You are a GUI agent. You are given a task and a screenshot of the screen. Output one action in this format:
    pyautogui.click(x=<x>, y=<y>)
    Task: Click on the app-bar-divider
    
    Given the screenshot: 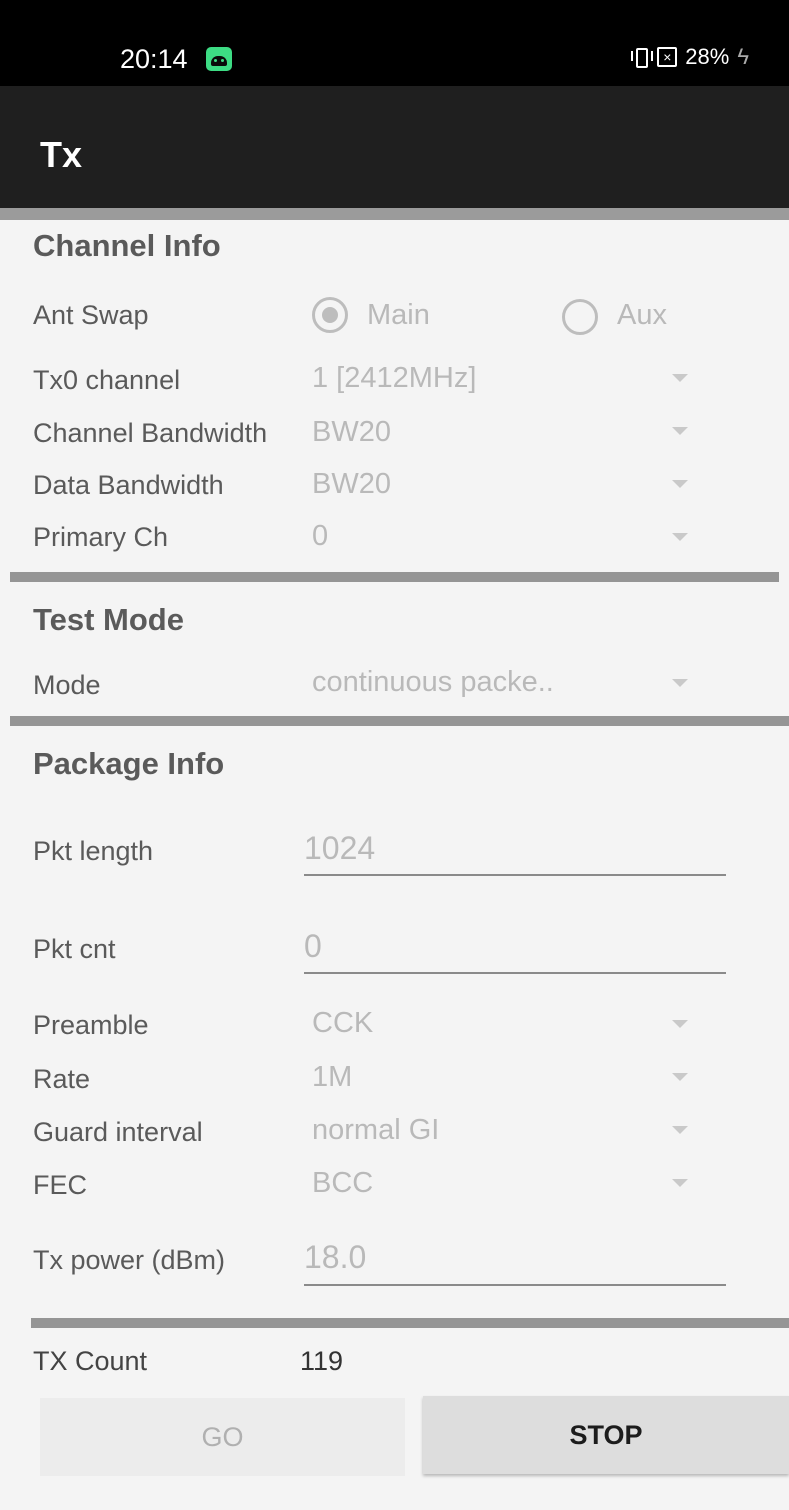 What is the action you would take?
    pyautogui.click(x=394, y=214)
    